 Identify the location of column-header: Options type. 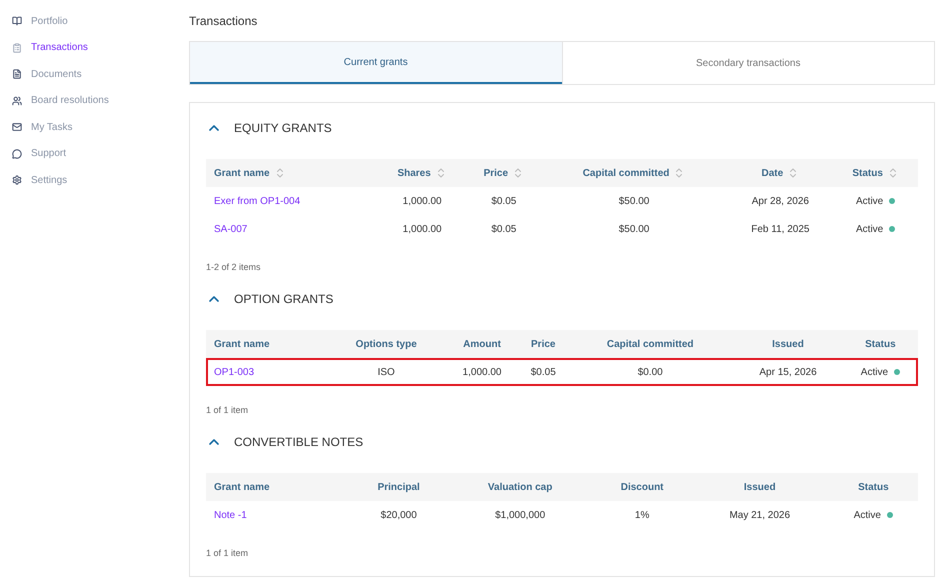
(386, 345).